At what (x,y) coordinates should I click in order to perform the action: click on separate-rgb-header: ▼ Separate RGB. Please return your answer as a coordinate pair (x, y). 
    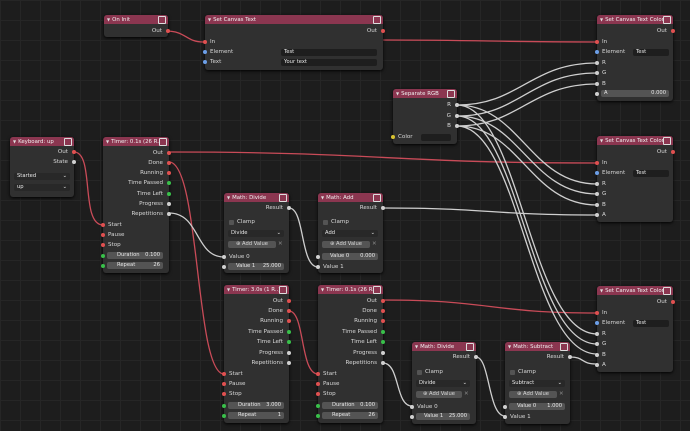
    Looking at the image, I should click on (425, 93).